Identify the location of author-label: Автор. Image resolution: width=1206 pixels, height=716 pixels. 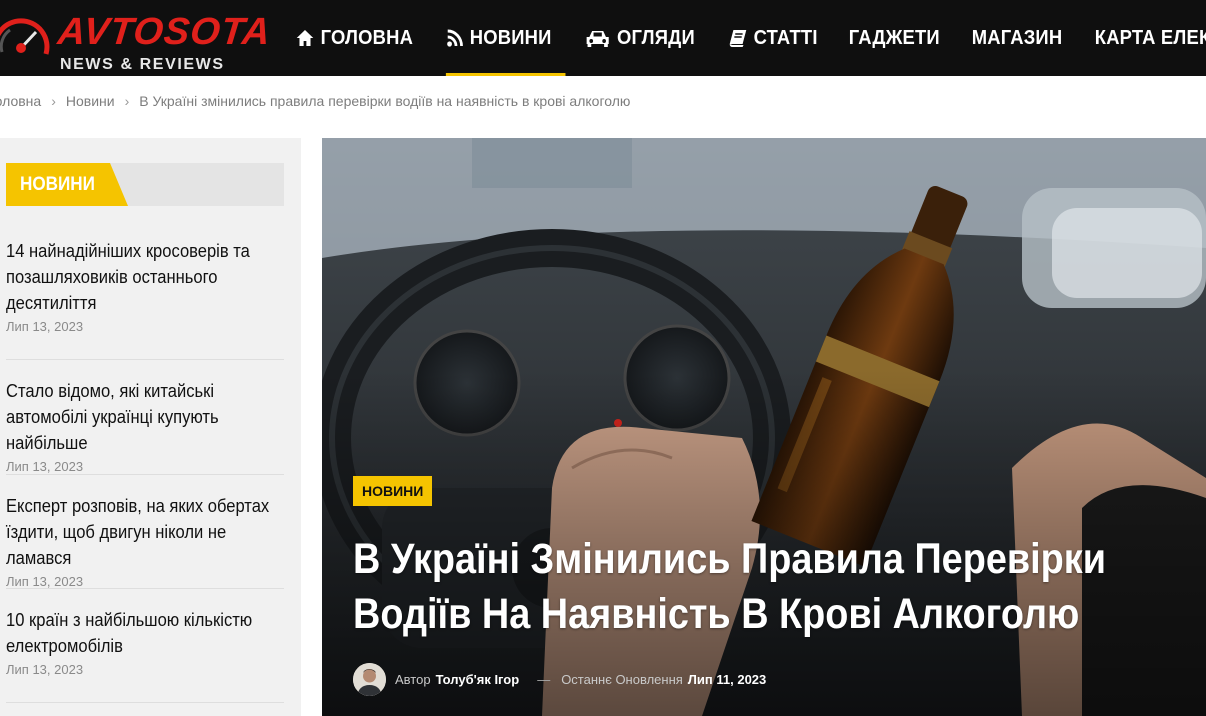
(413, 679).